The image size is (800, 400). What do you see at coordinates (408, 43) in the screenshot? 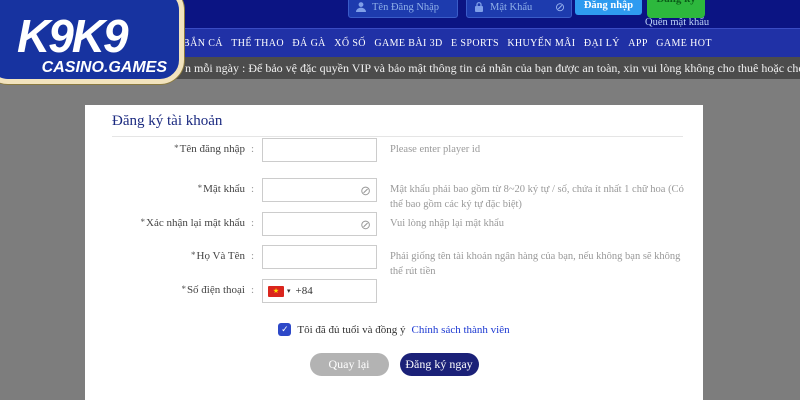
I see `nav-item-game-bai-3d: GAME BÀI 3D` at bounding box center [408, 43].